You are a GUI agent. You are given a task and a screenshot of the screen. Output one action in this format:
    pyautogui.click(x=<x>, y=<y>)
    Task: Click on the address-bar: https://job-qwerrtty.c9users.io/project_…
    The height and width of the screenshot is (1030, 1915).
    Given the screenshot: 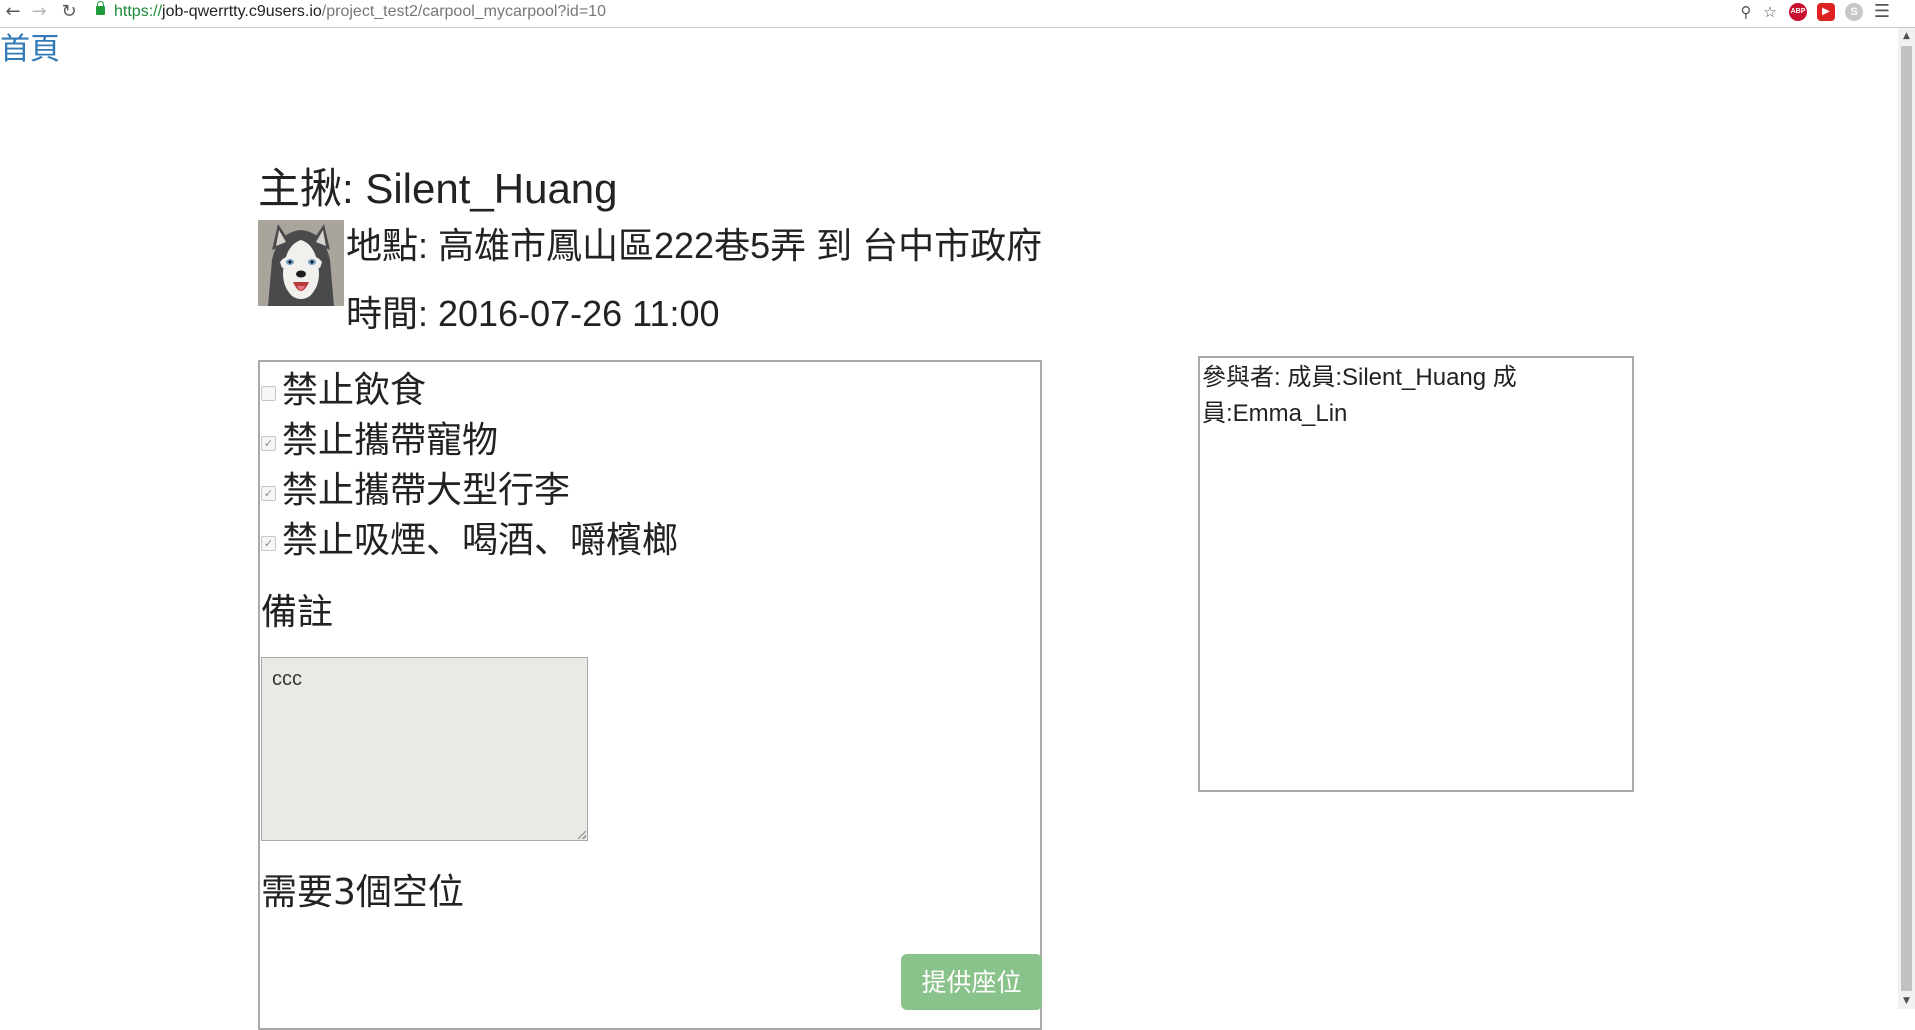 What is the action you would take?
    pyautogui.click(x=962, y=12)
    